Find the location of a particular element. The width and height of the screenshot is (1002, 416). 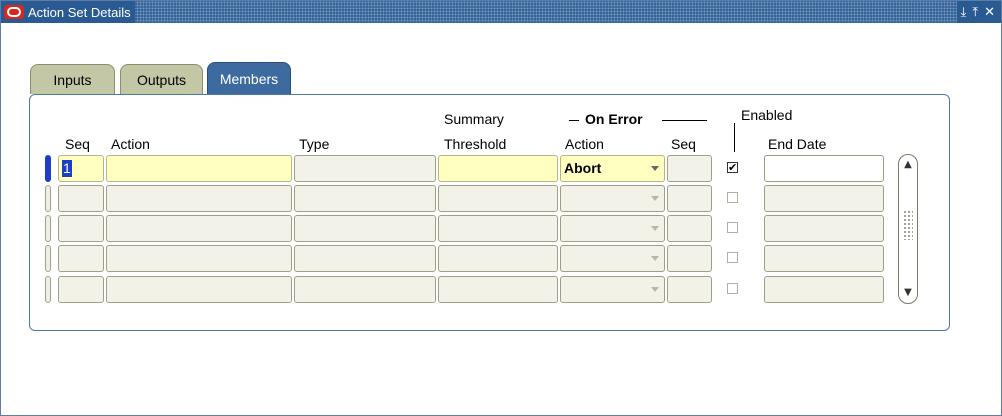

header-on-error-seq: Seq is located at coordinates (683, 144).